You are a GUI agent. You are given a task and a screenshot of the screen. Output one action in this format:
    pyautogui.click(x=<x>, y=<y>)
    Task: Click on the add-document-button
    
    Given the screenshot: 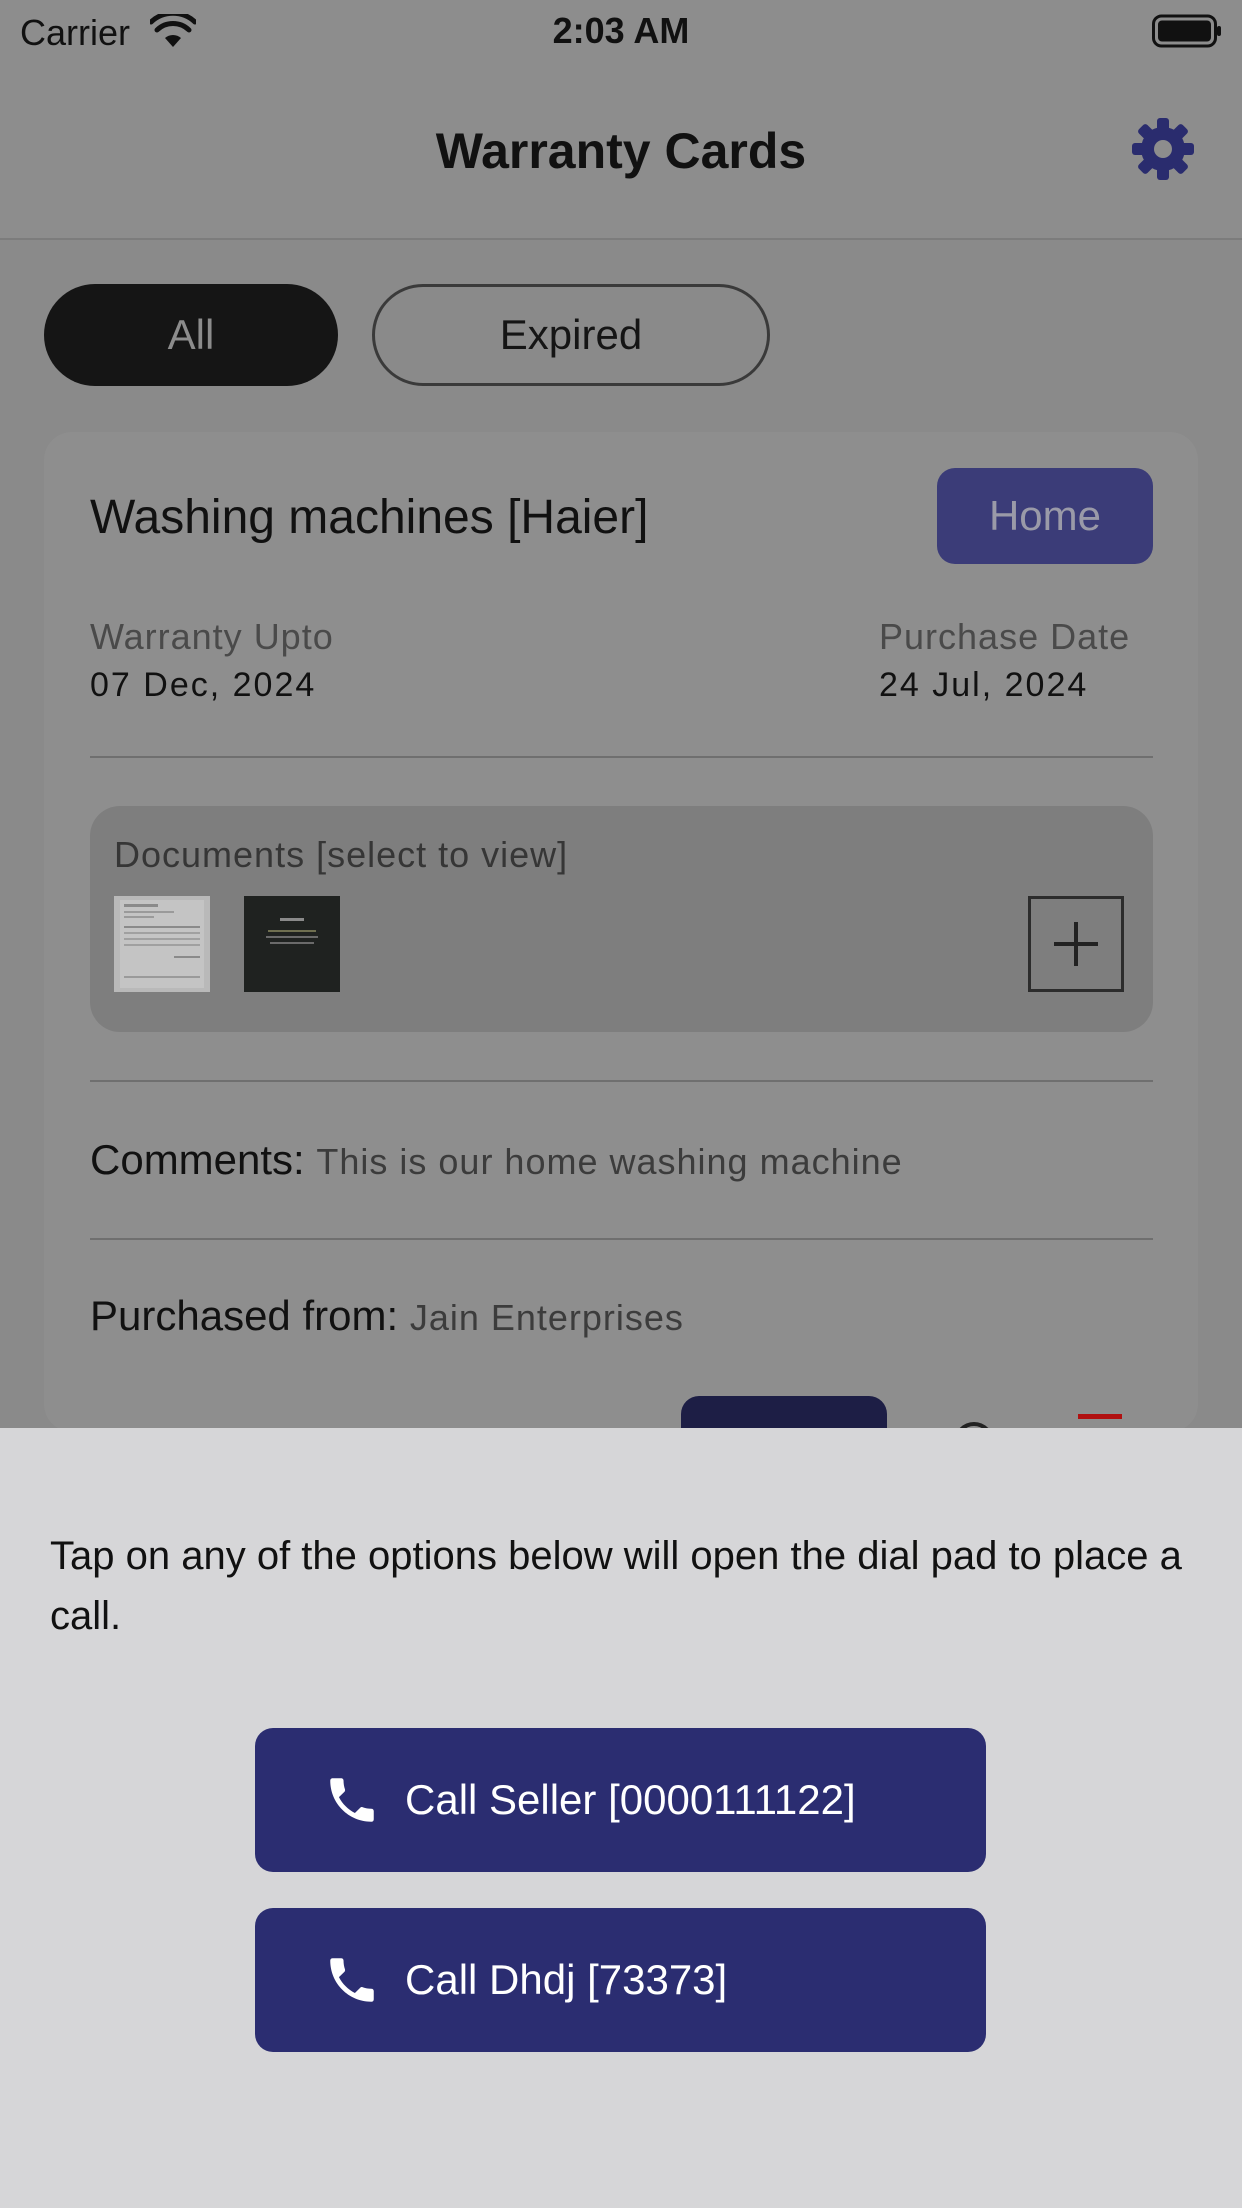 What is the action you would take?
    pyautogui.click(x=1076, y=944)
    